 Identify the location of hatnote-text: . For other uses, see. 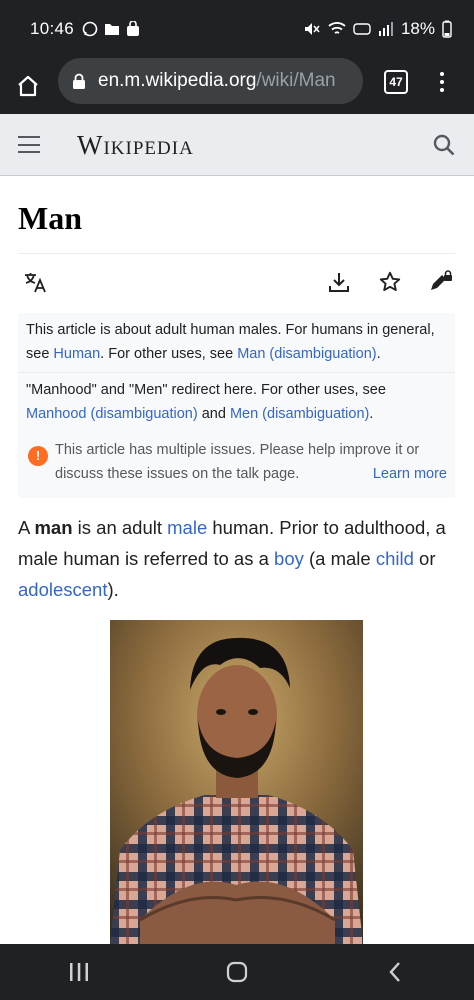
(169, 354).